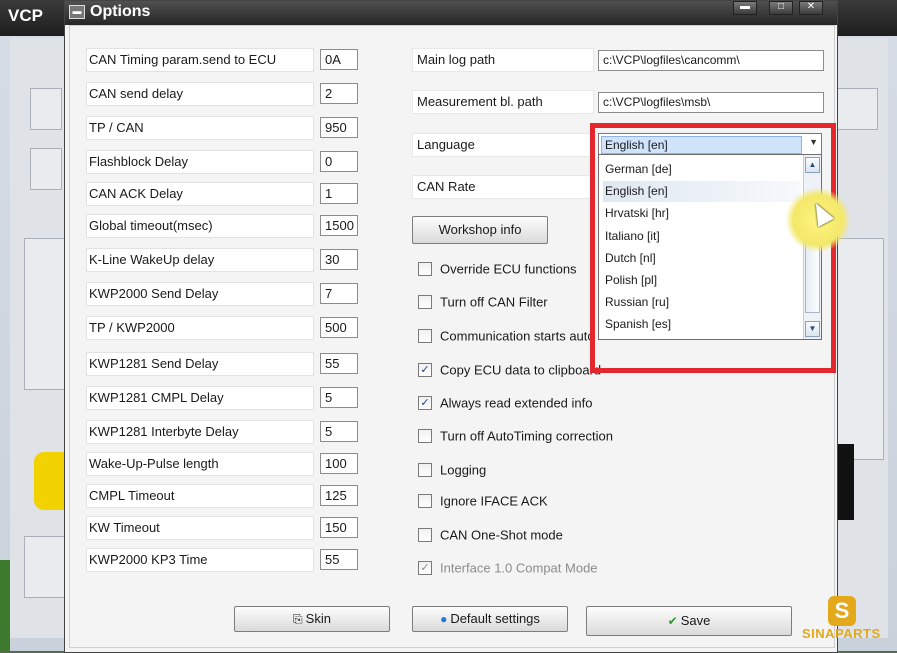  What do you see at coordinates (503, 145) in the screenshot?
I see `language-label: Language` at bounding box center [503, 145].